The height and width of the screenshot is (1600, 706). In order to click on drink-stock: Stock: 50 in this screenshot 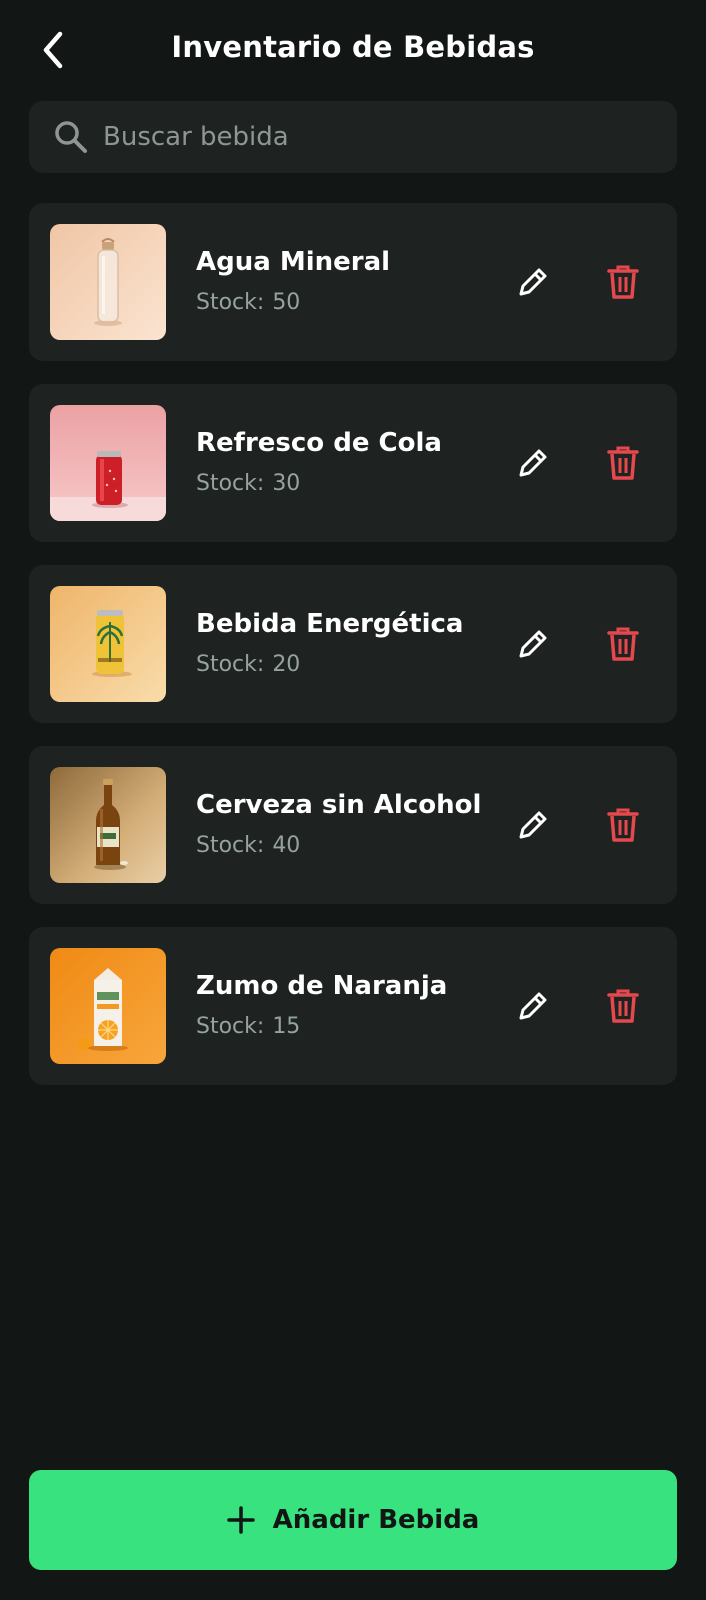, I will do `click(248, 302)`.